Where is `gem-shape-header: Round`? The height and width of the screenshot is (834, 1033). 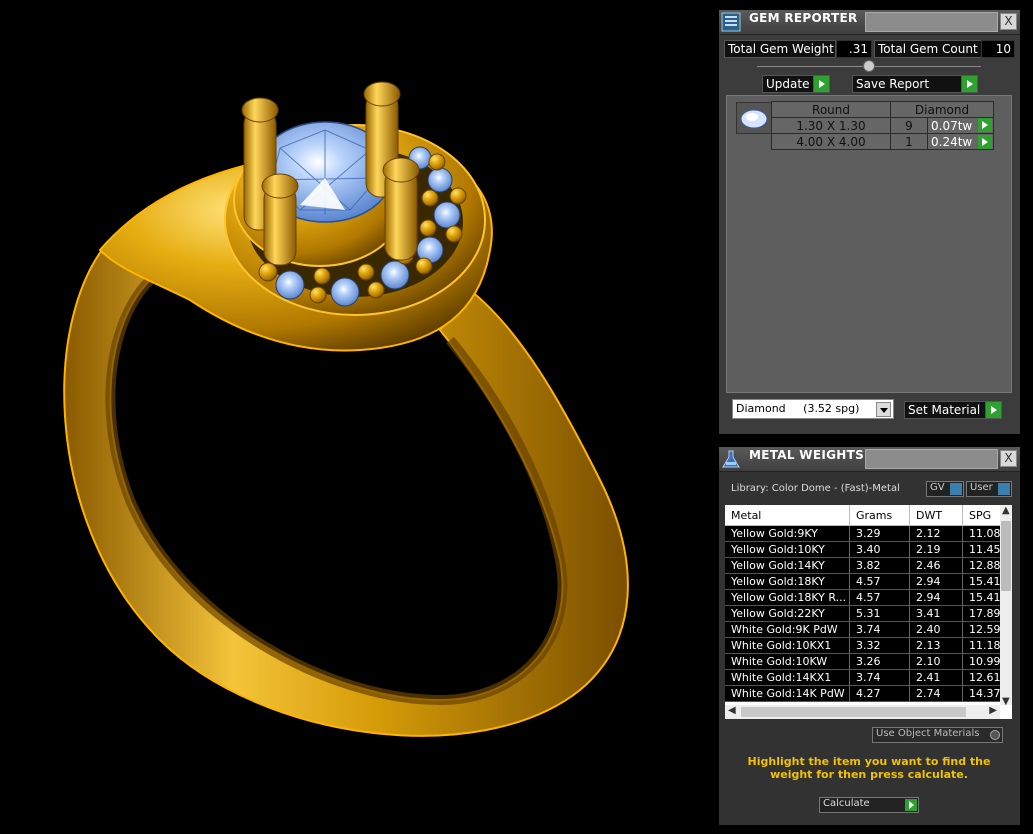 gem-shape-header: Round is located at coordinates (831, 109).